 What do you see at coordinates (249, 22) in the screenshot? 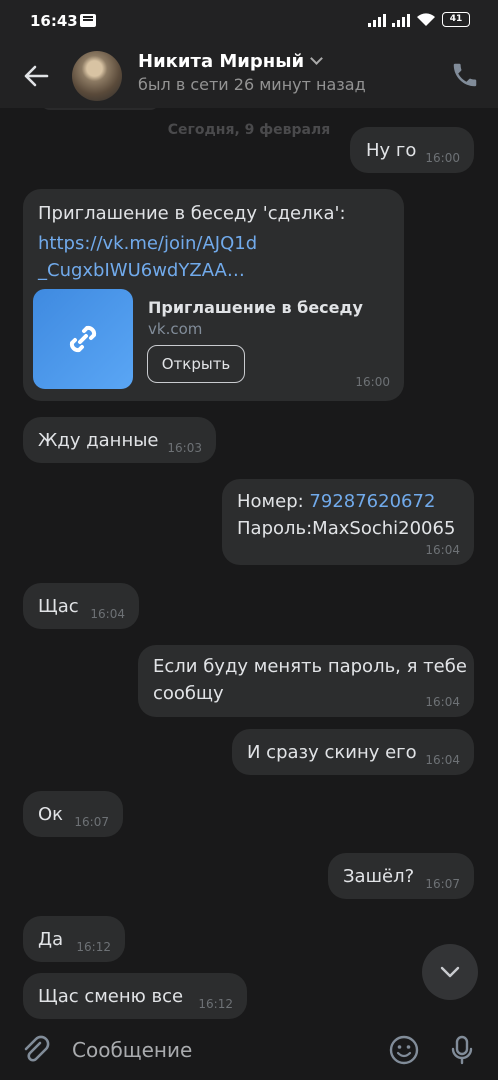
I see `status-bar: 16:43 41` at bounding box center [249, 22].